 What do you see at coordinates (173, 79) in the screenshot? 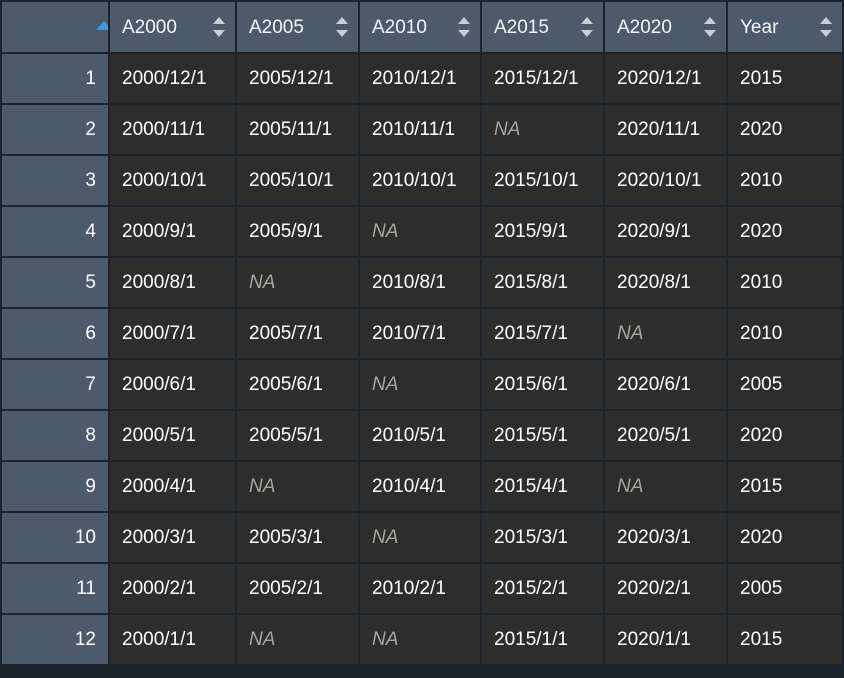
I see `cell-a2000: 2000/12/1` at bounding box center [173, 79].